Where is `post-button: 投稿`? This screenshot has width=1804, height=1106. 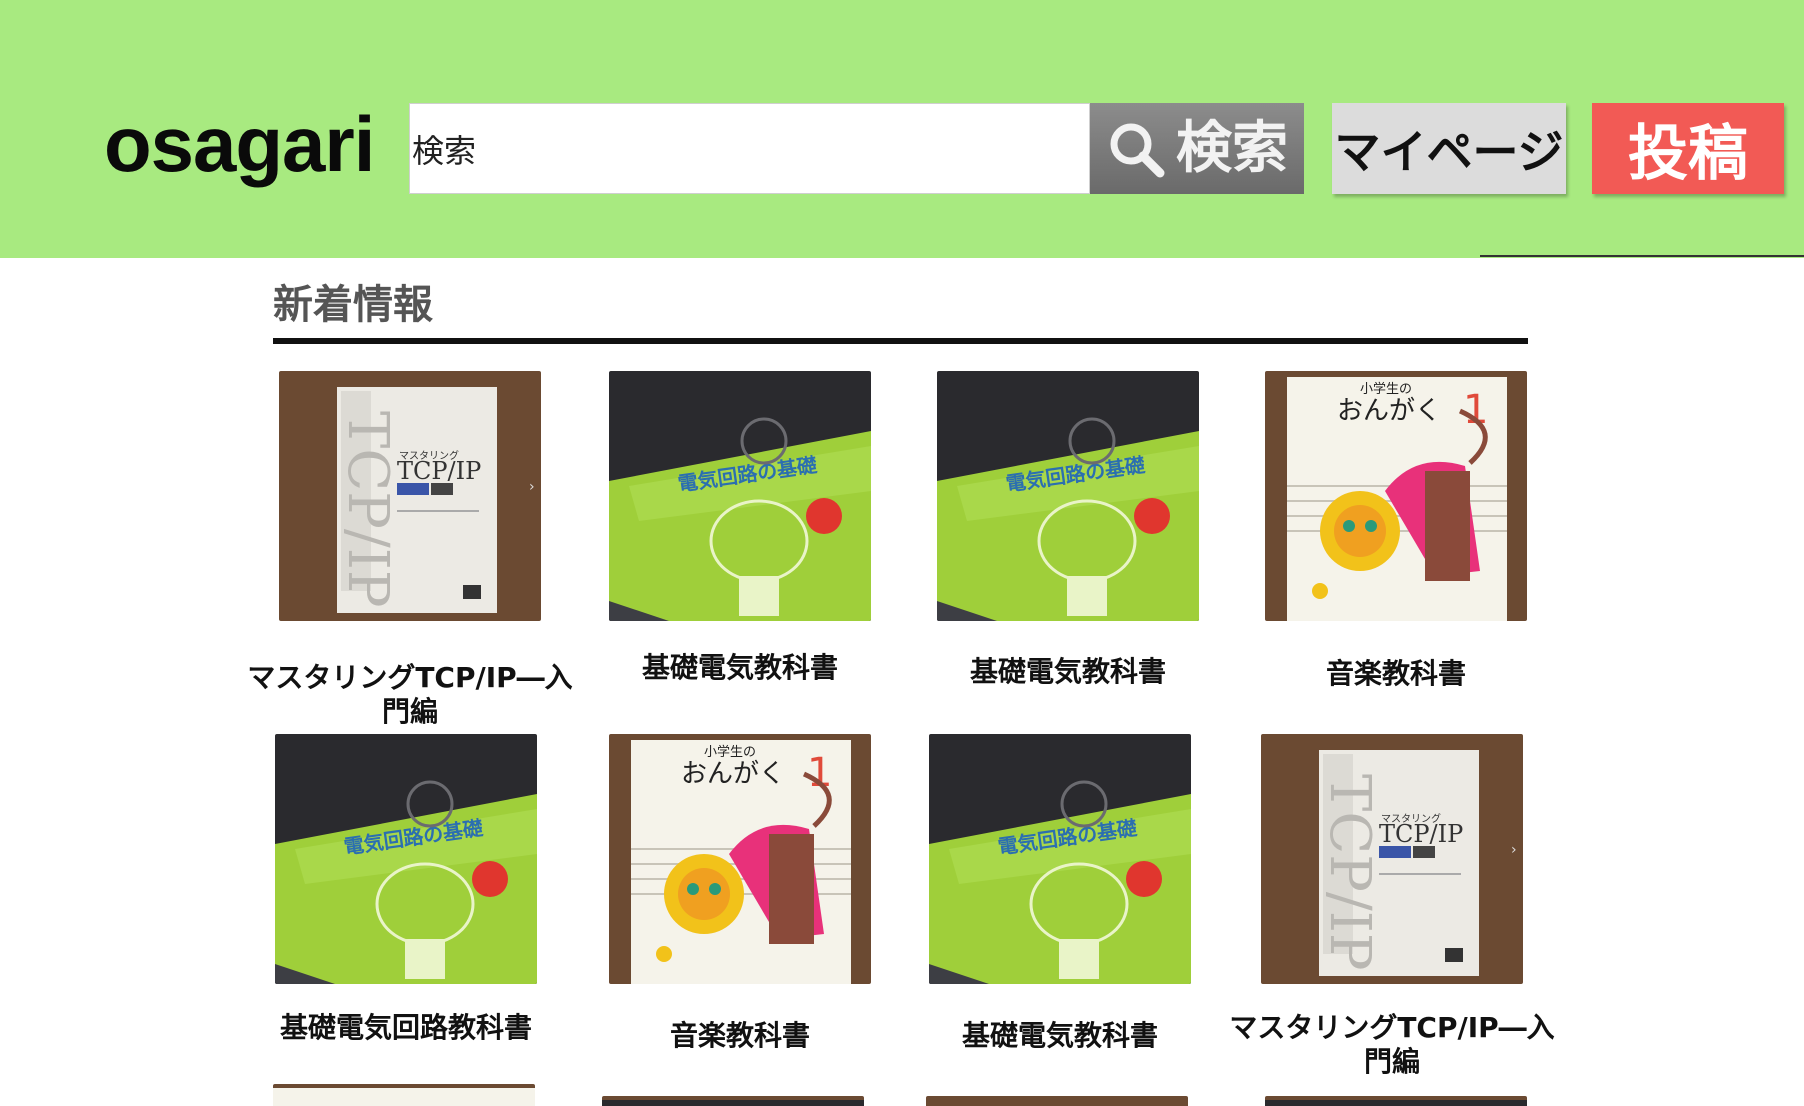
post-button: 投稿 is located at coordinates (1688, 148).